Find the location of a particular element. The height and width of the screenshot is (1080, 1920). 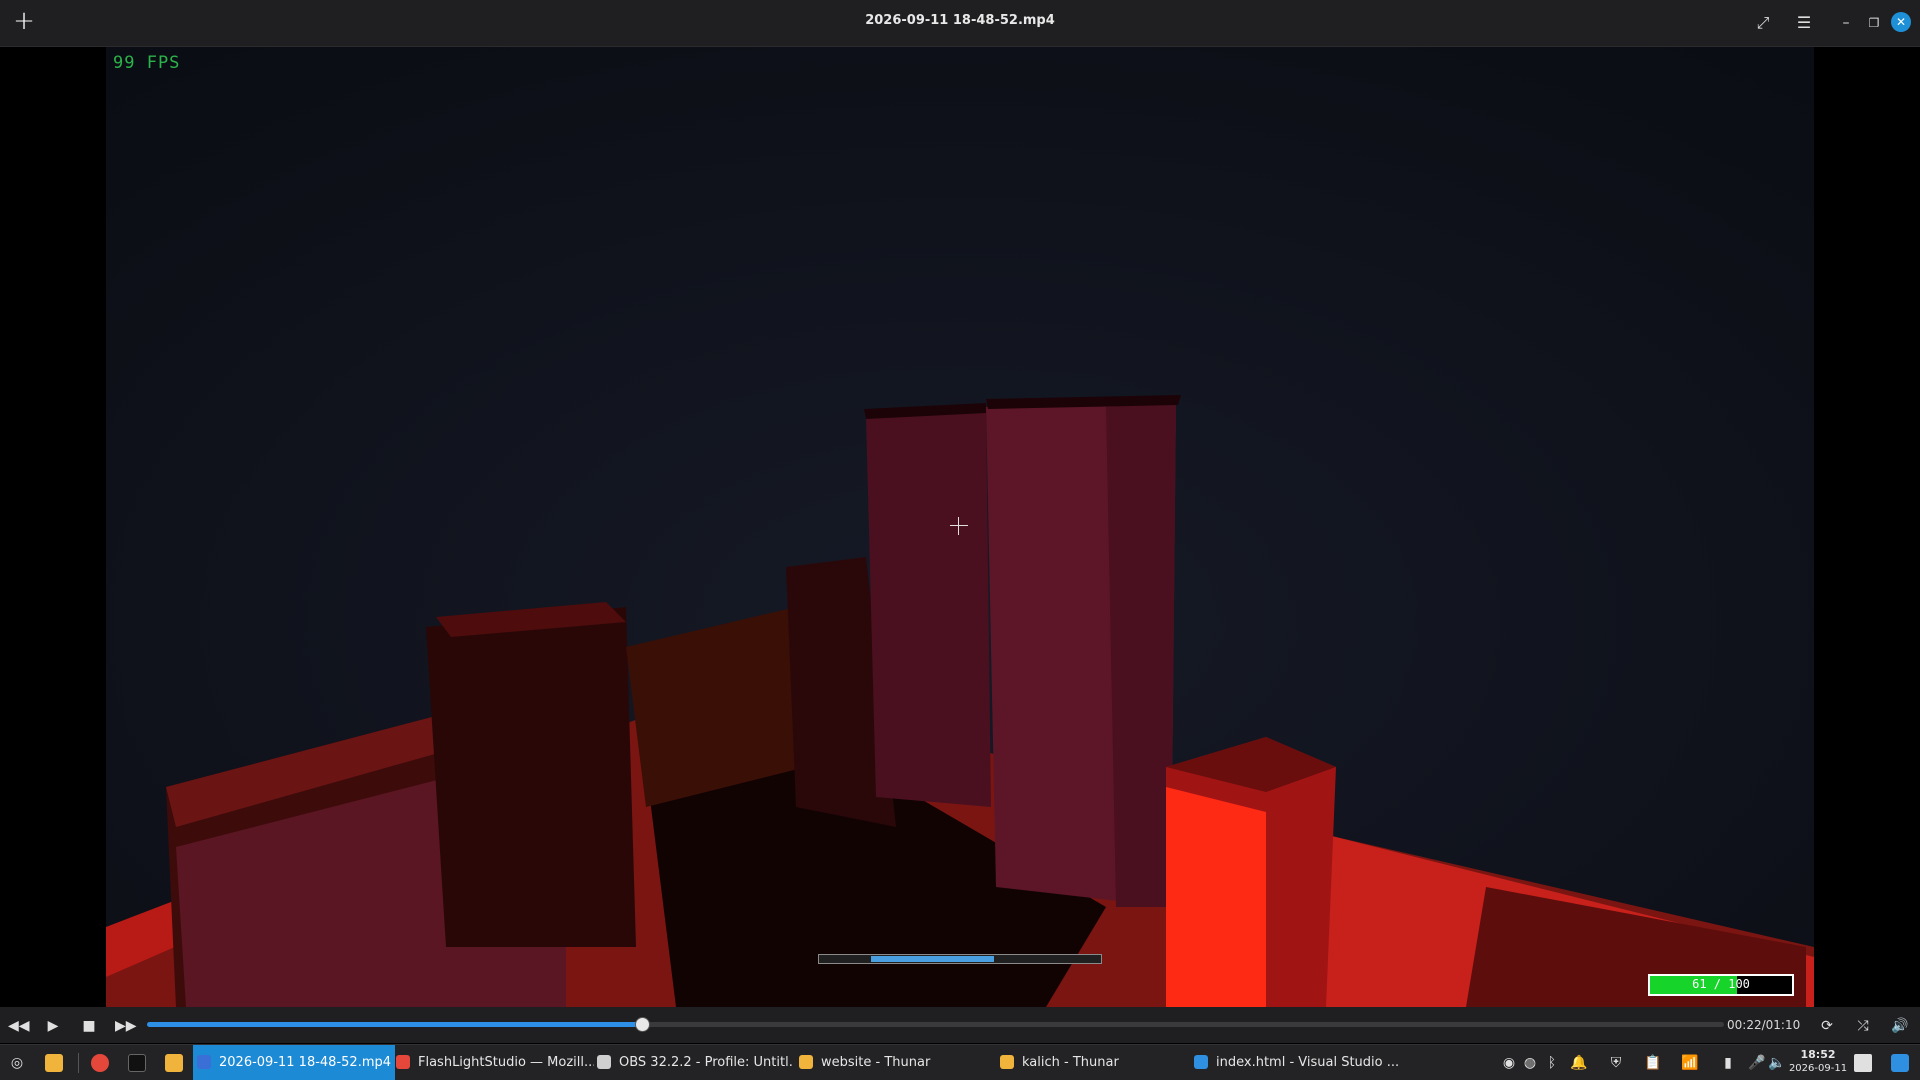

taskbar-task: 2026-09-11 18-48-52.mp4 is located at coordinates (294, 1062).